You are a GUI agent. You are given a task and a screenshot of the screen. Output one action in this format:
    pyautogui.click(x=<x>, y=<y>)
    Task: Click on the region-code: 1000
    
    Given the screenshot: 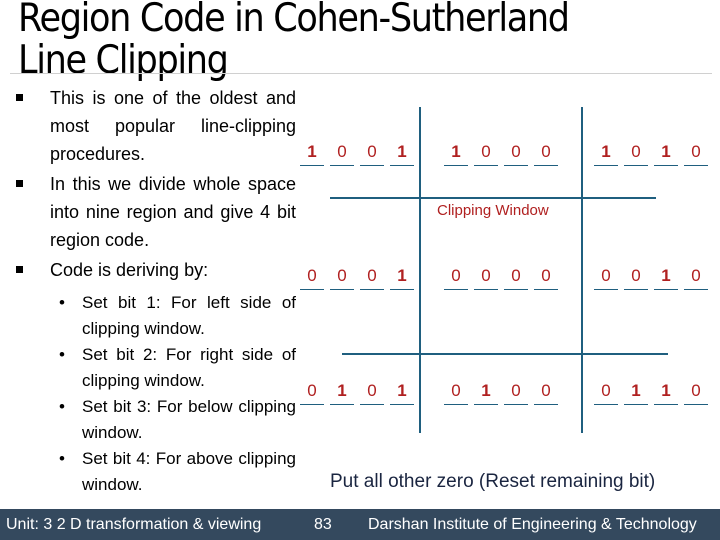 What is the action you would take?
    pyautogui.click(x=501, y=153)
    